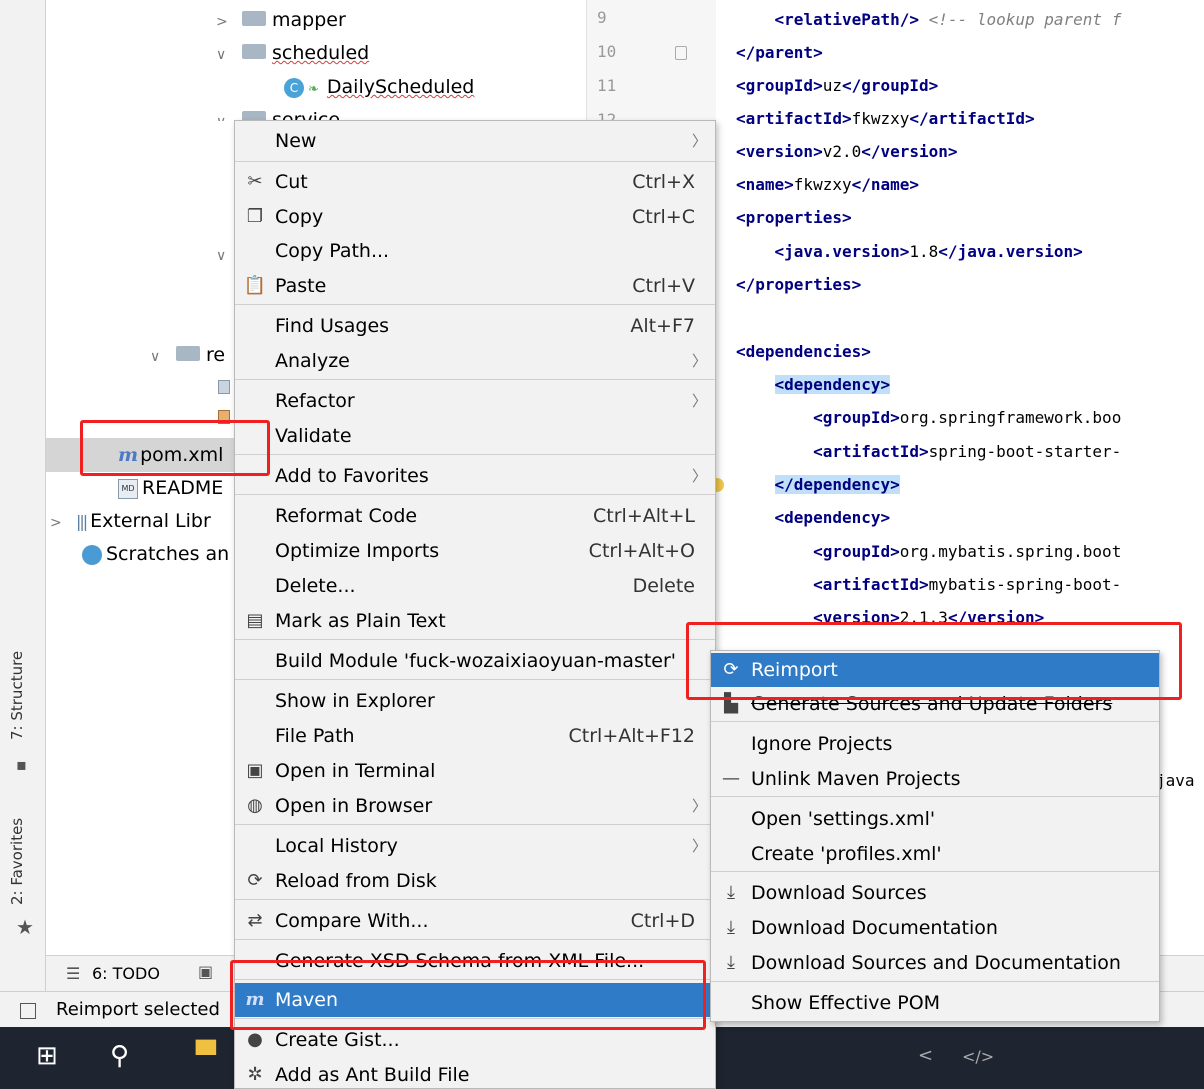 Image resolution: width=1204 pixels, height=1089 pixels. Describe the element at coordinates (644, 516) in the screenshot. I see `menu-item-shortcut: Ctrl+Alt+L` at that location.